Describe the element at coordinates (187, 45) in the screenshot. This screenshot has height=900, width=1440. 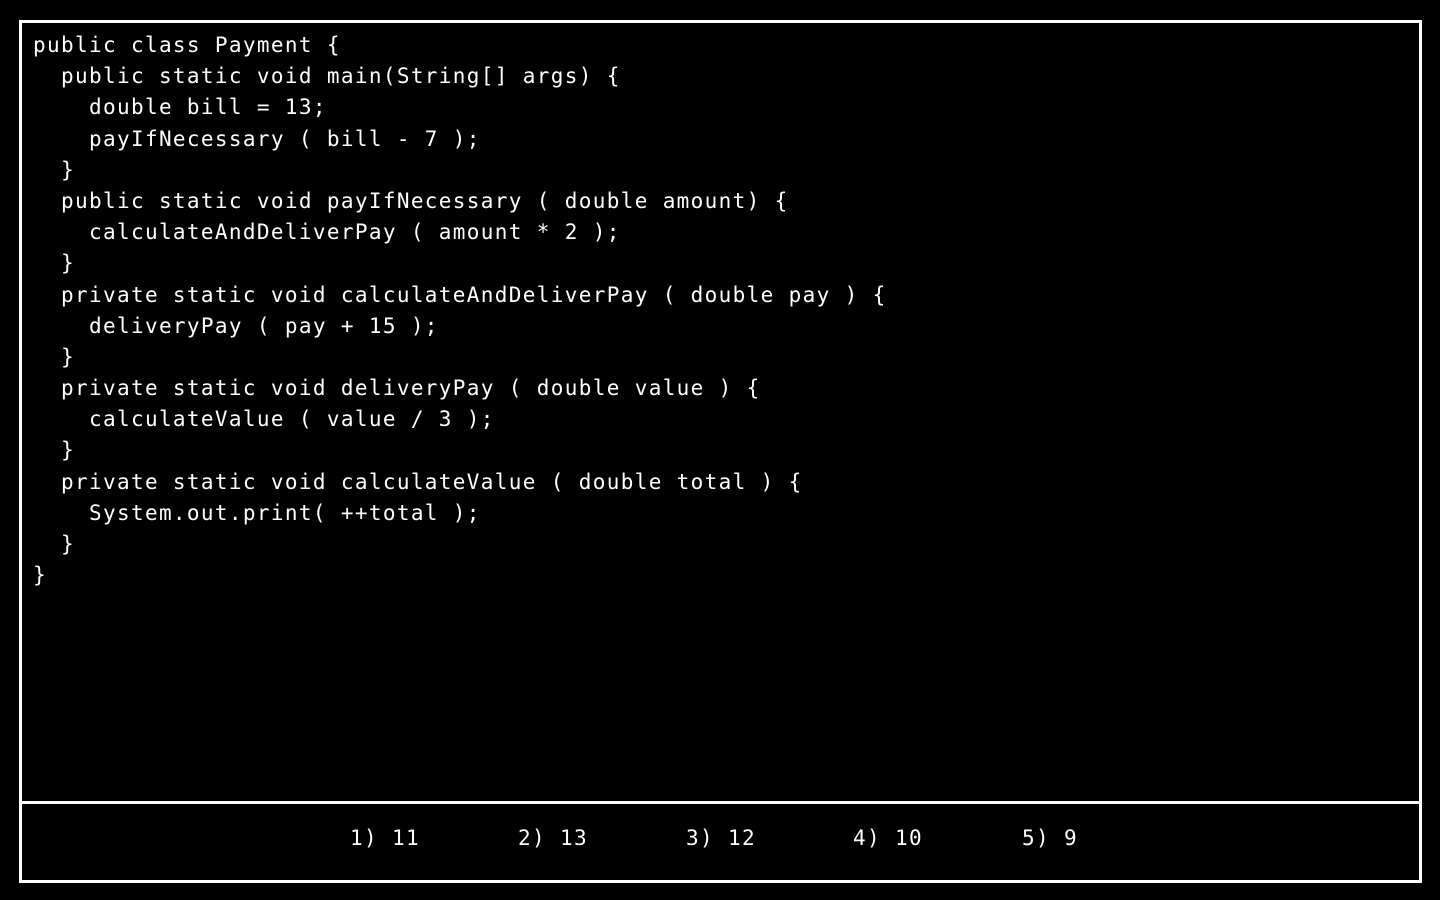
I see `code-line: public class Payment {` at that location.